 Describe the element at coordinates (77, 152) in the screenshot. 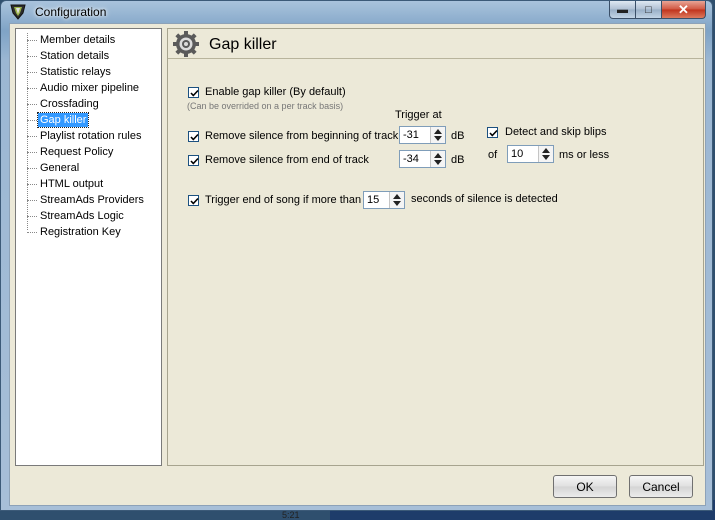

I see `tree-item-label: Request Policy` at that location.